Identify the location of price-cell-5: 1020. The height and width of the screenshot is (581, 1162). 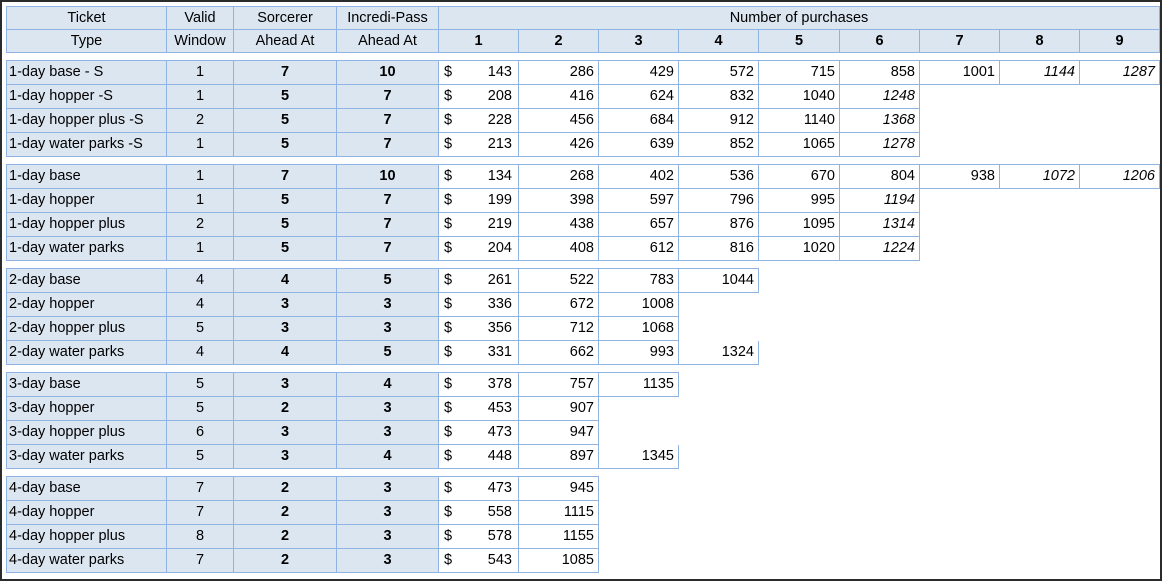
(799, 248).